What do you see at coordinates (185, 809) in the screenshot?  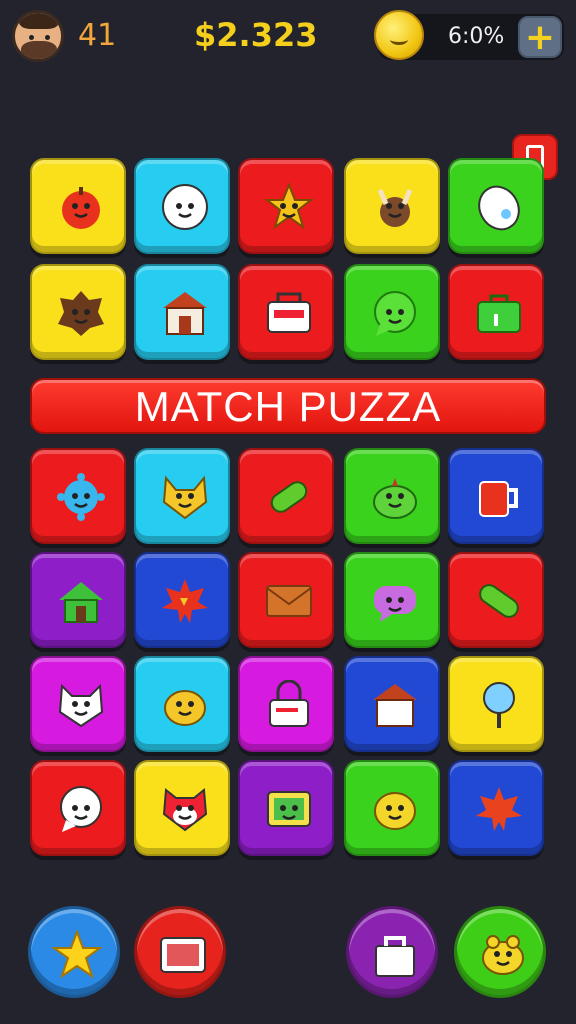 I see `red-panda-icon` at bounding box center [185, 809].